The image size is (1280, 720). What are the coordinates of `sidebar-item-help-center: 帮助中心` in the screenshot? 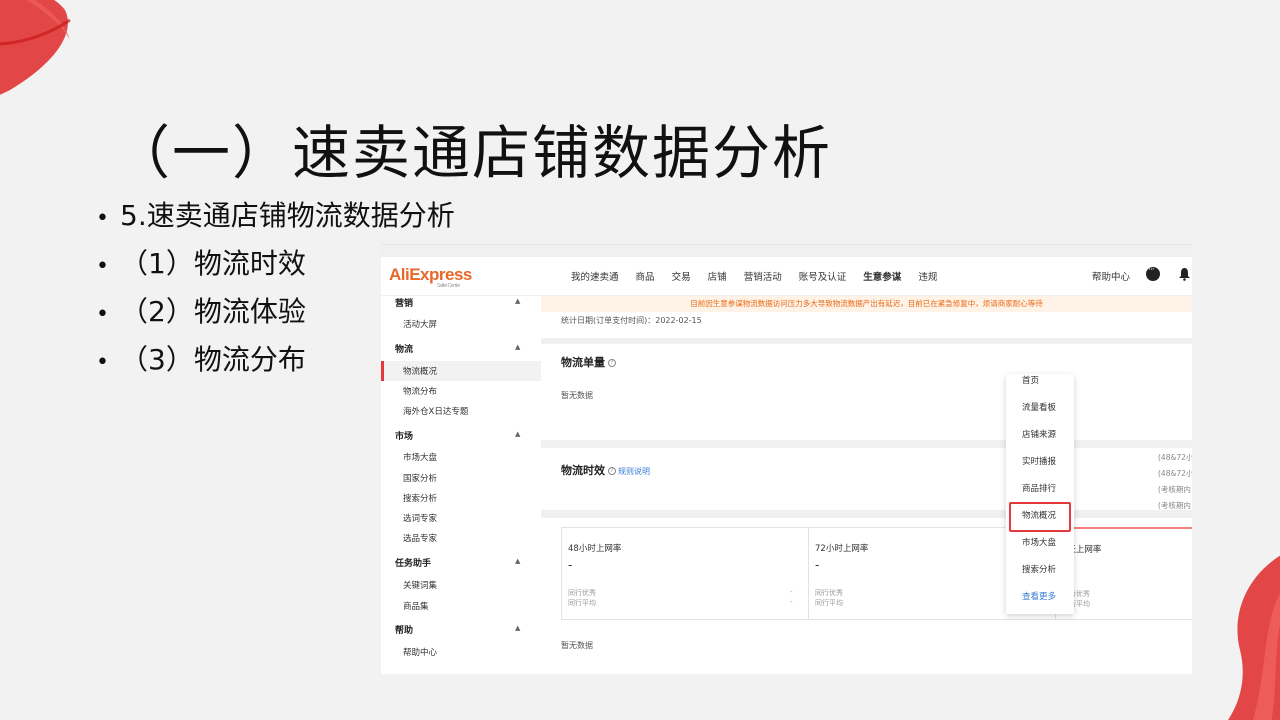 It's located at (420, 652).